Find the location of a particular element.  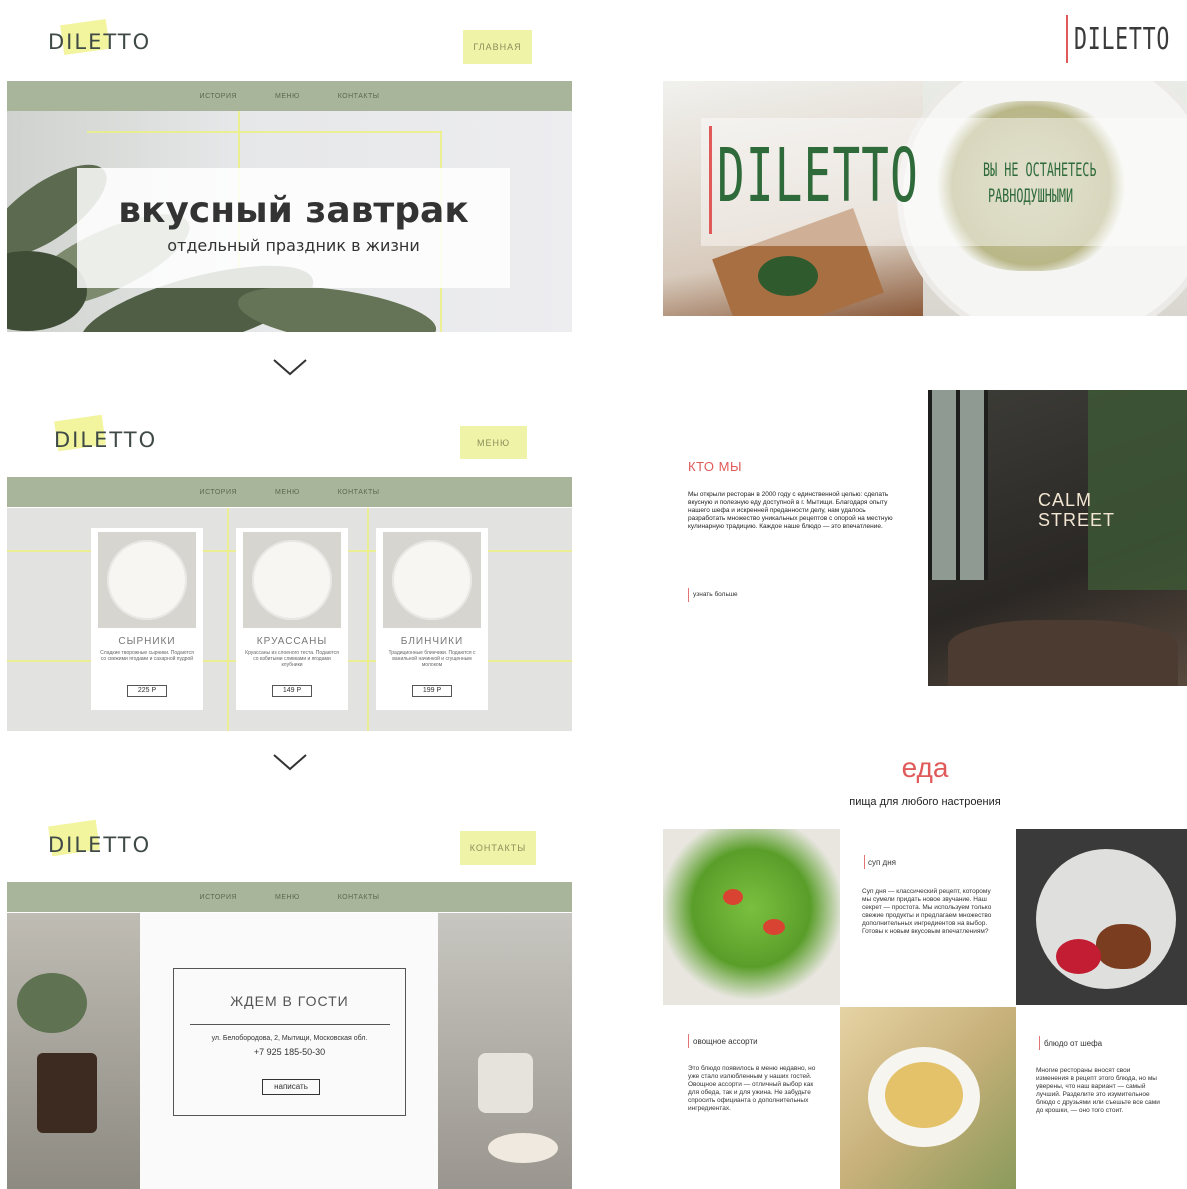

food-title: еда is located at coordinates (925, 767).